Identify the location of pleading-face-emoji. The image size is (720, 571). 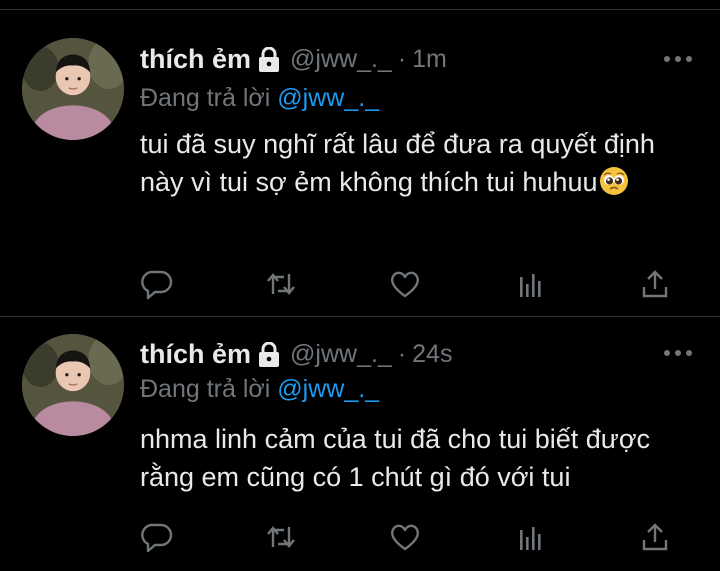
(614, 181).